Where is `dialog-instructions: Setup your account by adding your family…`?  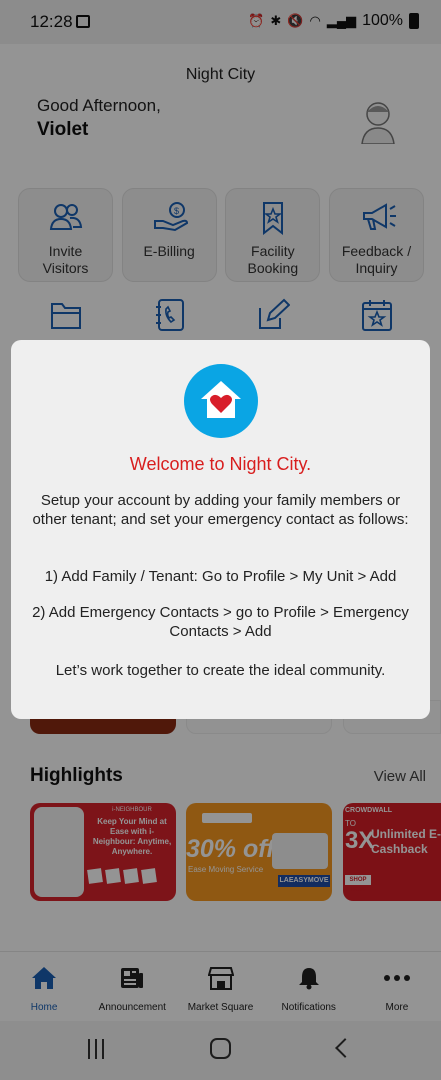 dialog-instructions: Setup your account by adding your family… is located at coordinates (220, 510).